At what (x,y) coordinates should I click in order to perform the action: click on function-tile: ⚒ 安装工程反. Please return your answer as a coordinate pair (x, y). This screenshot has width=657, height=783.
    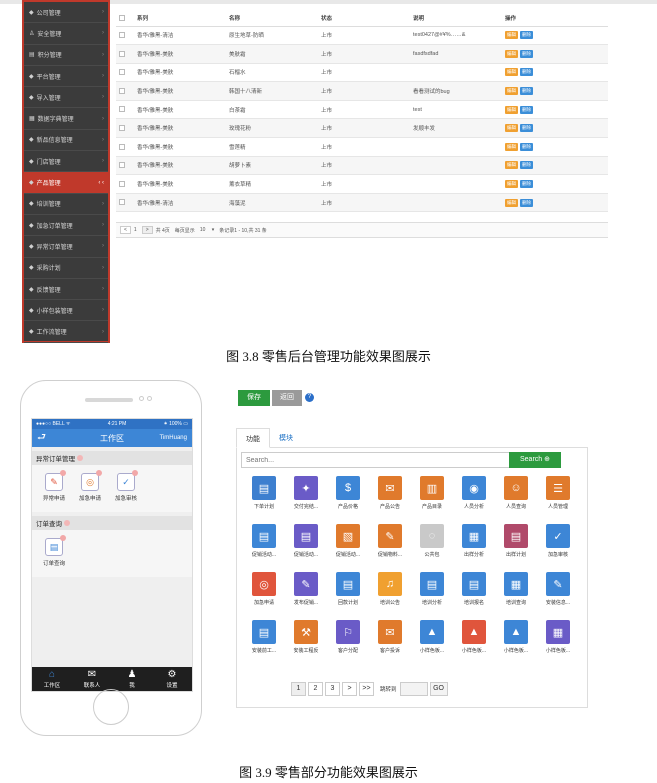
    Looking at the image, I should click on (306, 637).